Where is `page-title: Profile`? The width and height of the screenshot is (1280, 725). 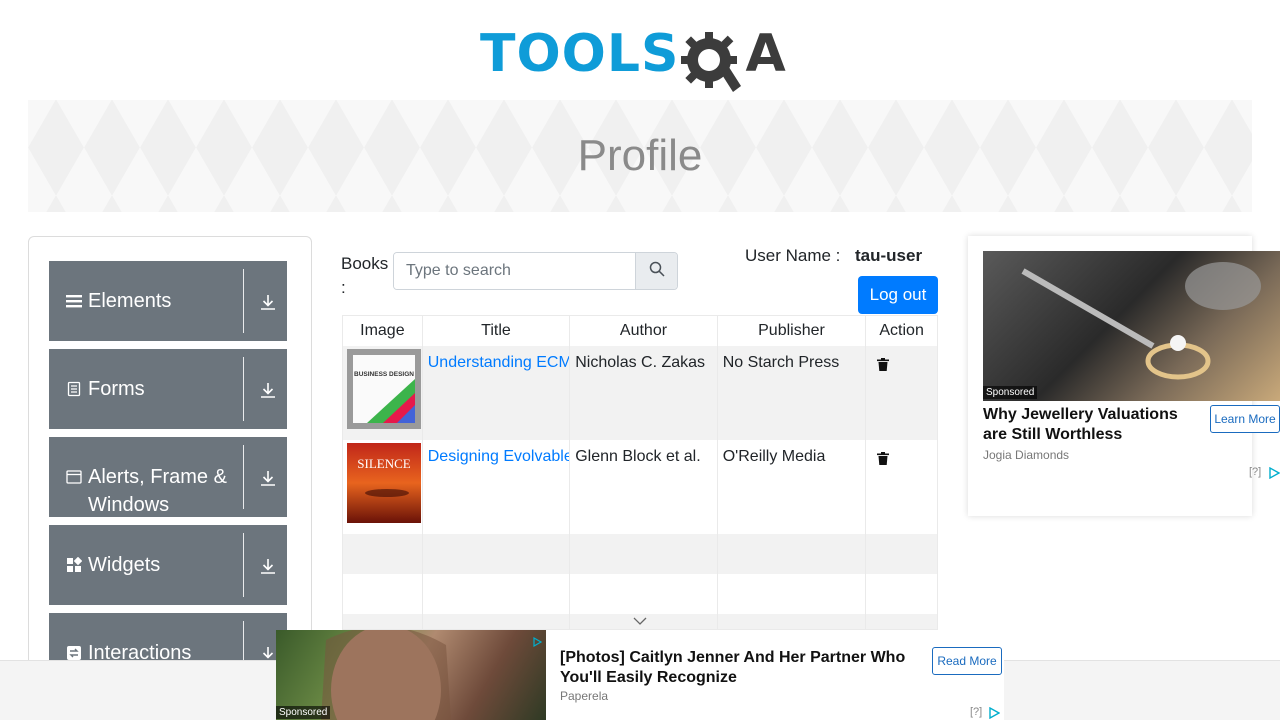
page-title: Profile is located at coordinates (640, 155).